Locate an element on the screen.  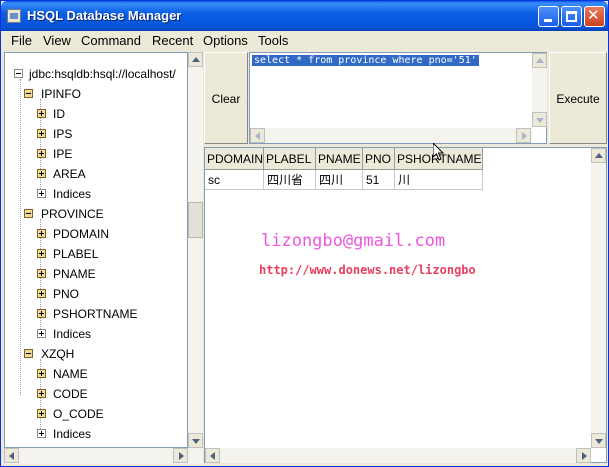
title-bar: HSQL Database Manager ✕ is located at coordinates (304, 16).